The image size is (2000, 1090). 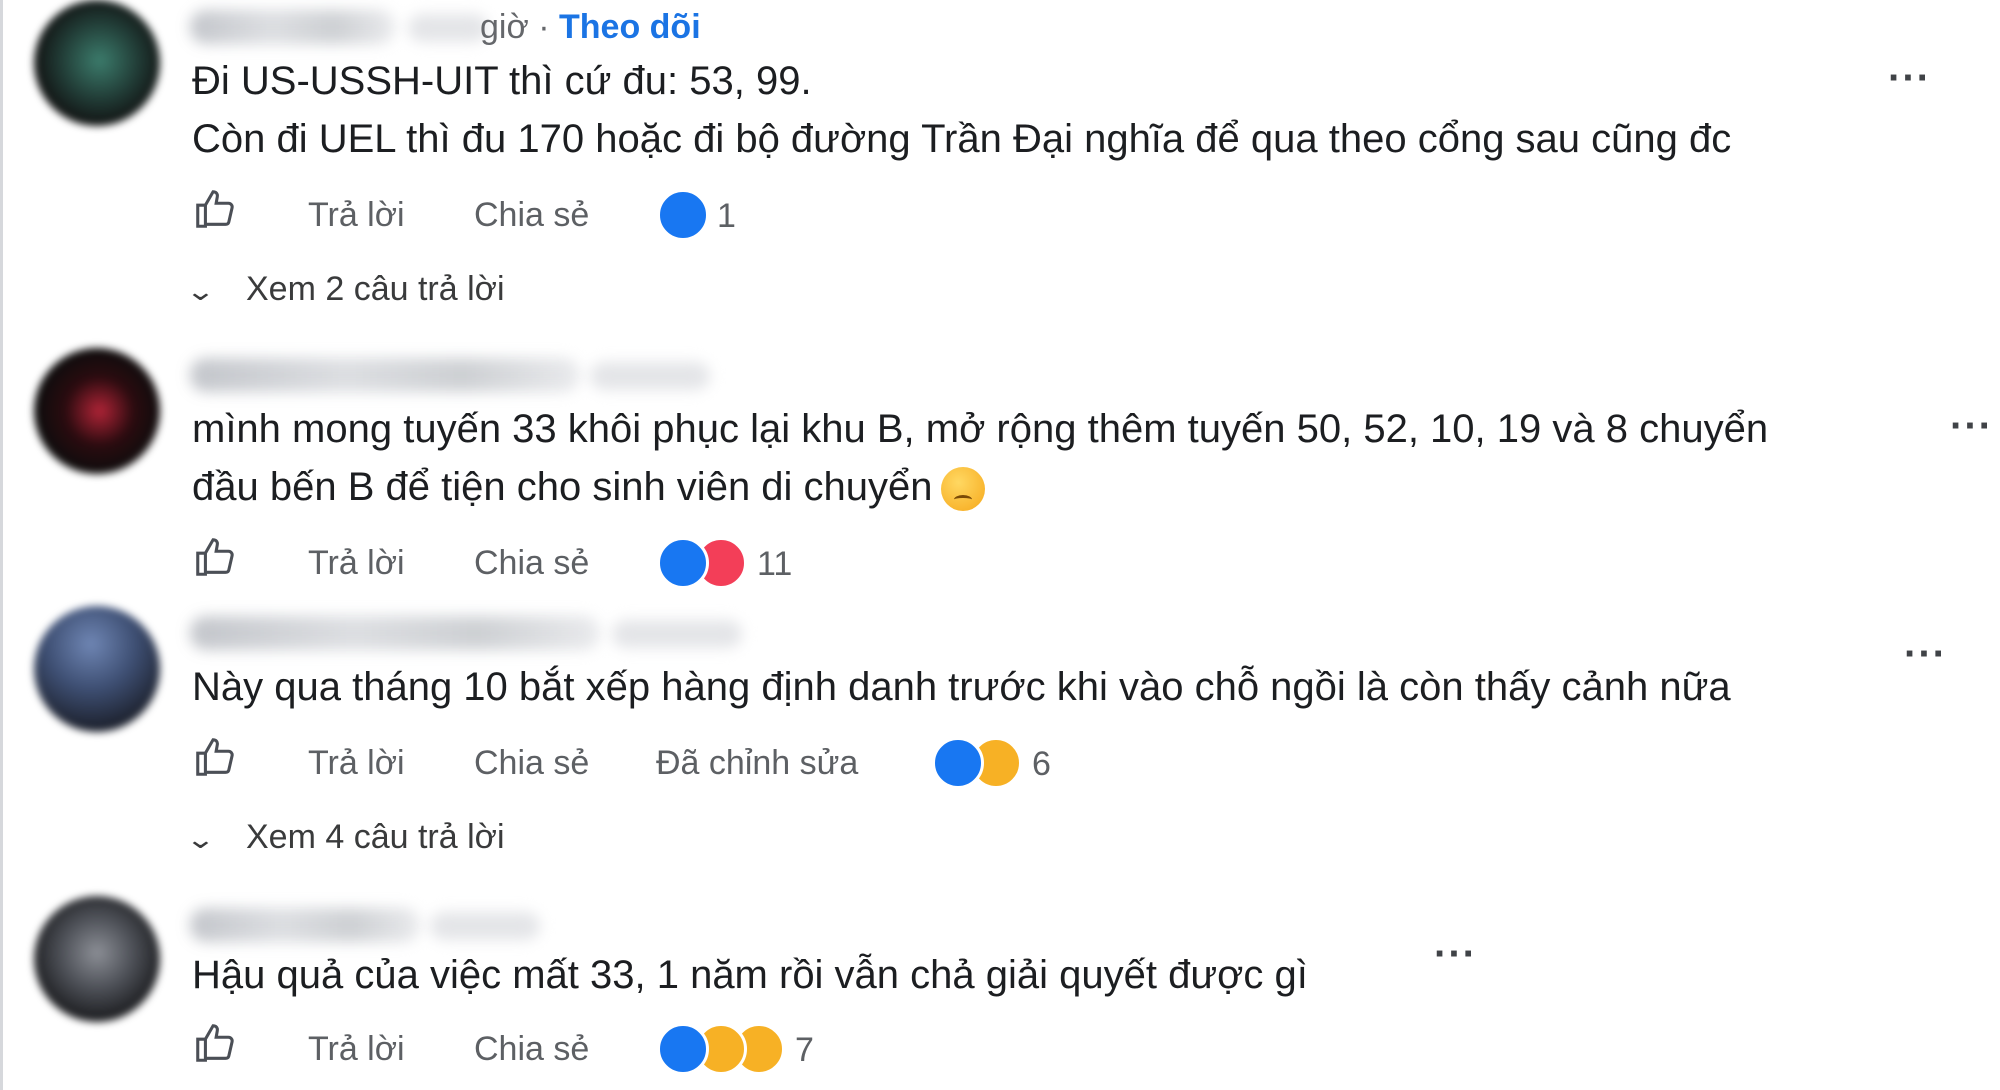 What do you see at coordinates (962, 489) in the screenshot?
I see `sad-face-emoji` at bounding box center [962, 489].